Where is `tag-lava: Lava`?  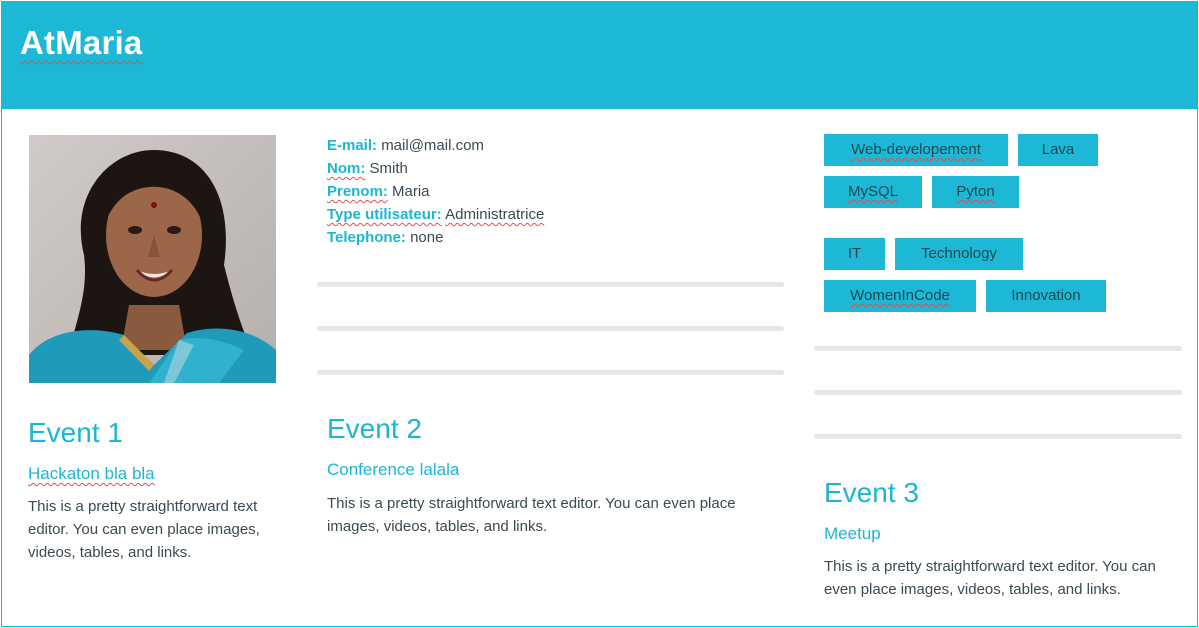 tag-lava: Lava is located at coordinates (1058, 150).